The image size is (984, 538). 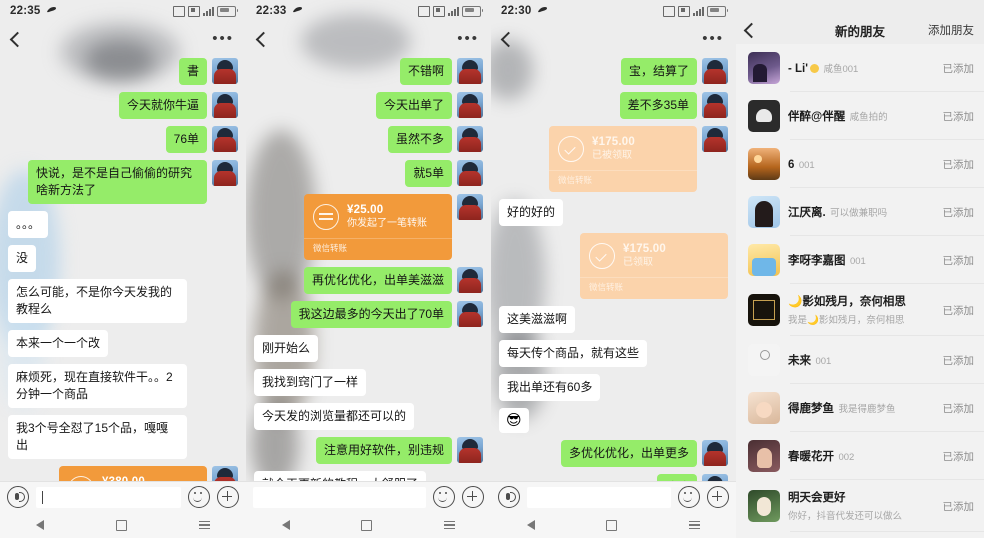 What do you see at coordinates (186, 139) in the screenshot?
I see `message-bubble: 76单` at bounding box center [186, 139].